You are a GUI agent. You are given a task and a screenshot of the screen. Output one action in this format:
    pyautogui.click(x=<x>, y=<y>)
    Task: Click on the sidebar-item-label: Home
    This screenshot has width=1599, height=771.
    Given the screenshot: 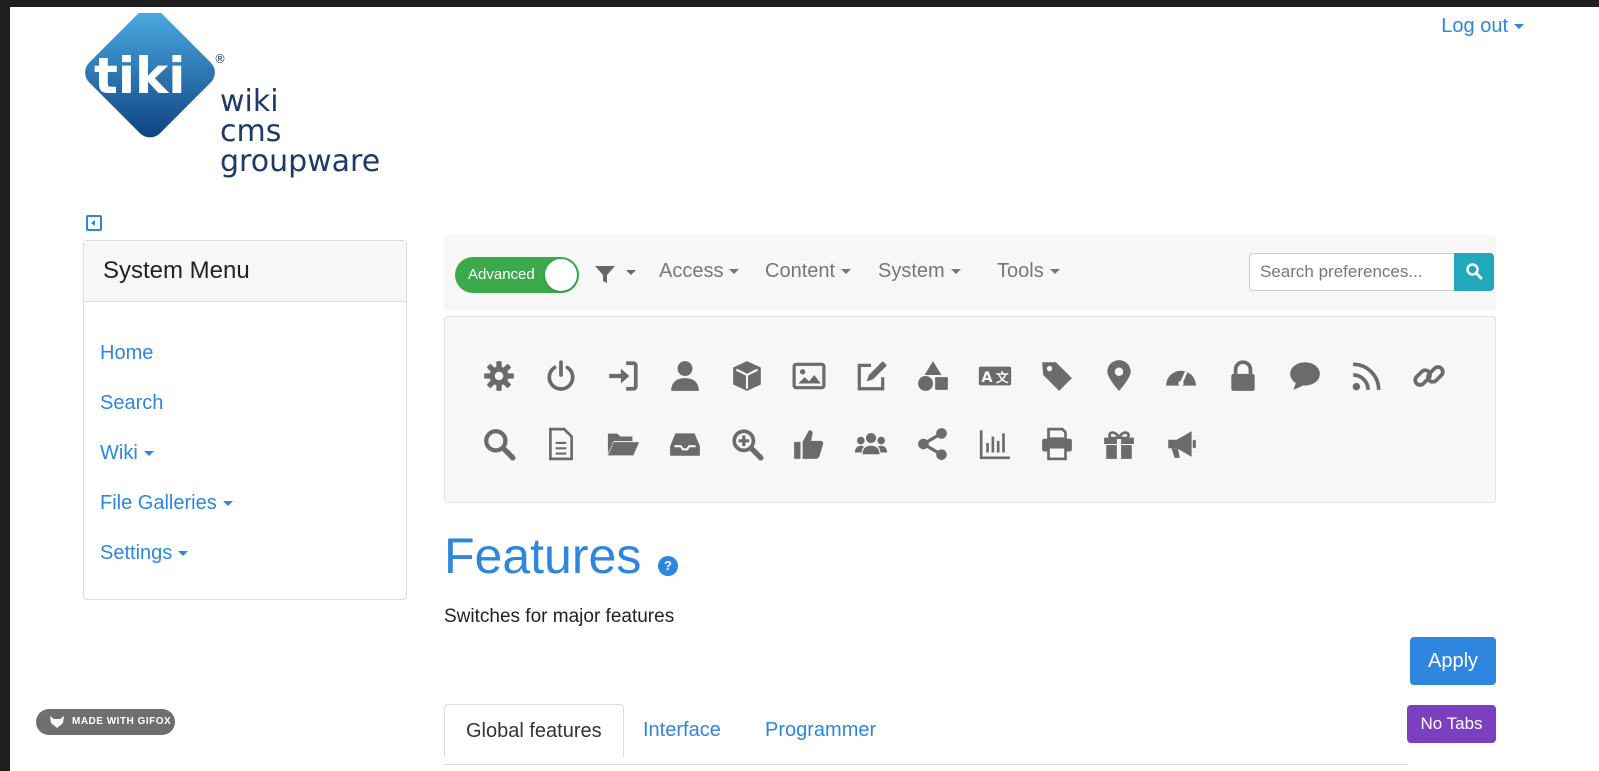 What is the action you would take?
    pyautogui.click(x=127, y=353)
    